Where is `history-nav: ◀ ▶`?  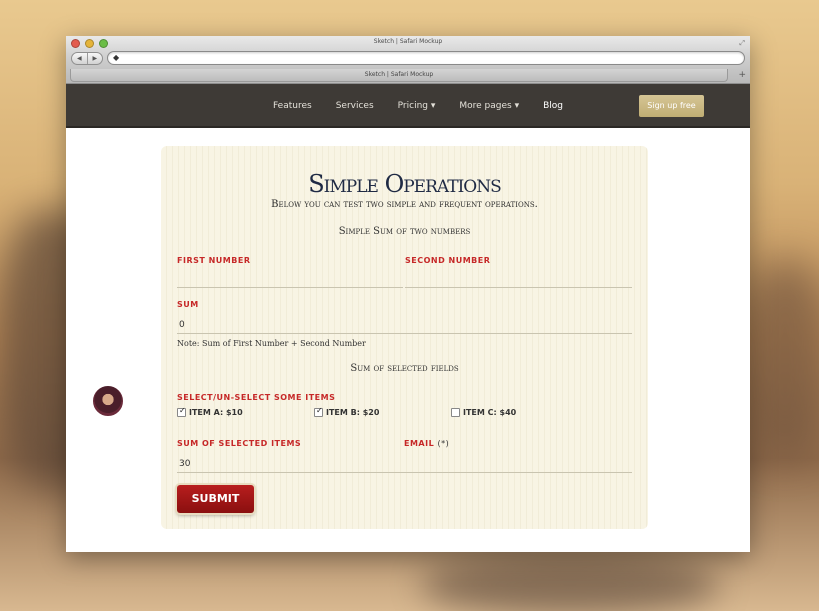
history-nav: ◀ ▶ is located at coordinates (87, 58).